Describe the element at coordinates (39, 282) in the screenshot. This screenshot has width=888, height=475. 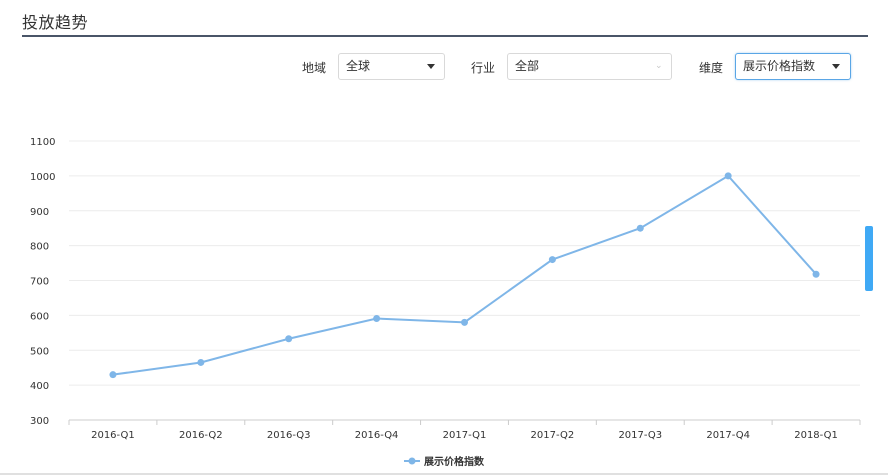
I see `y-tick-label: 700` at that location.